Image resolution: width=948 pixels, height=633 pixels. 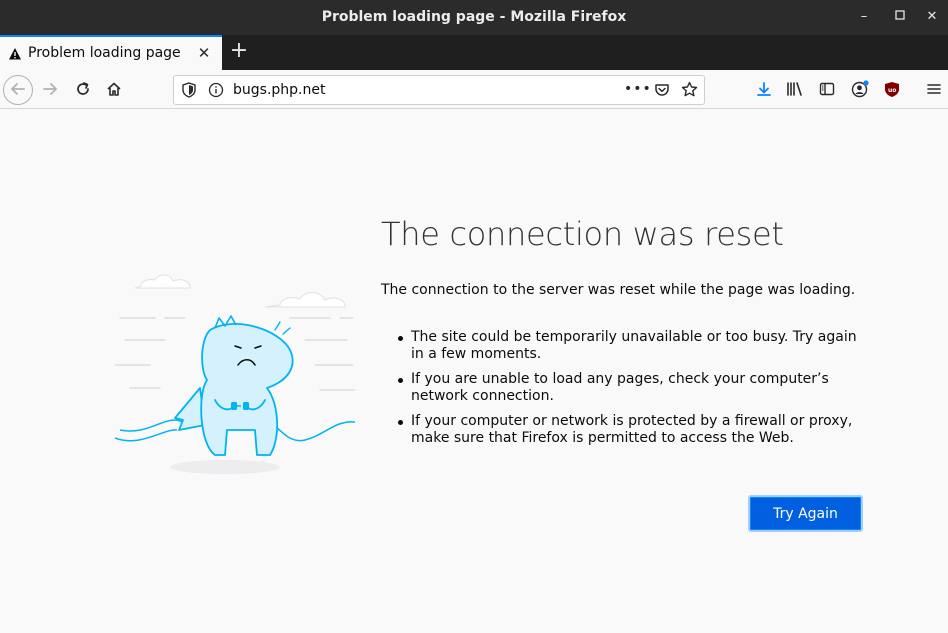 I want to click on ublock-origin-icon: uo, so click(x=892, y=89).